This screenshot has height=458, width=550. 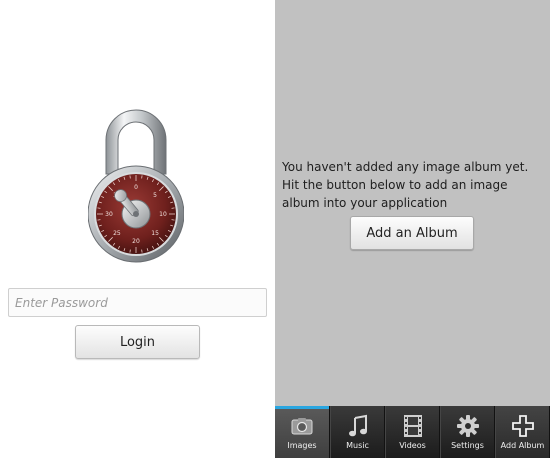 I want to click on plus-icon, so click(x=523, y=426).